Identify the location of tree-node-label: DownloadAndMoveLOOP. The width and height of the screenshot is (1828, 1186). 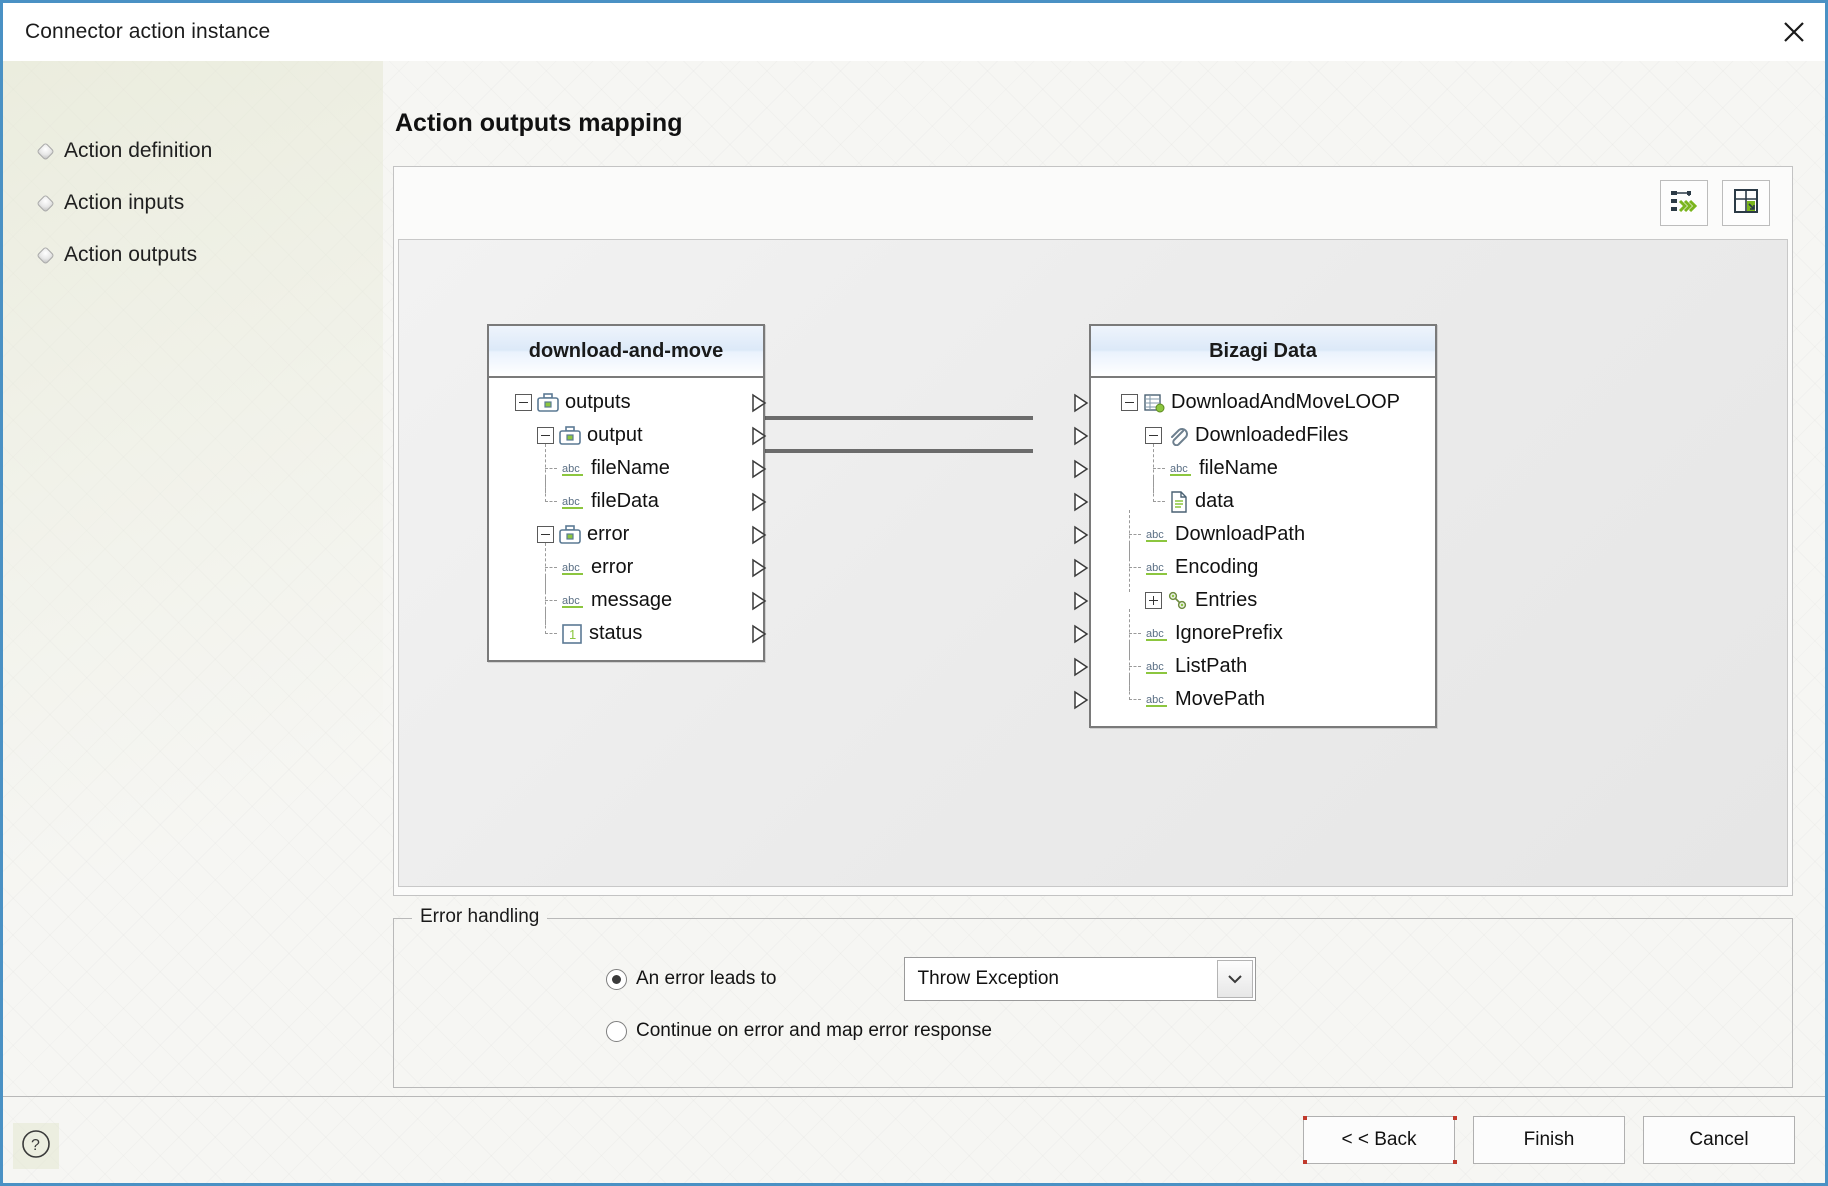
(1286, 402).